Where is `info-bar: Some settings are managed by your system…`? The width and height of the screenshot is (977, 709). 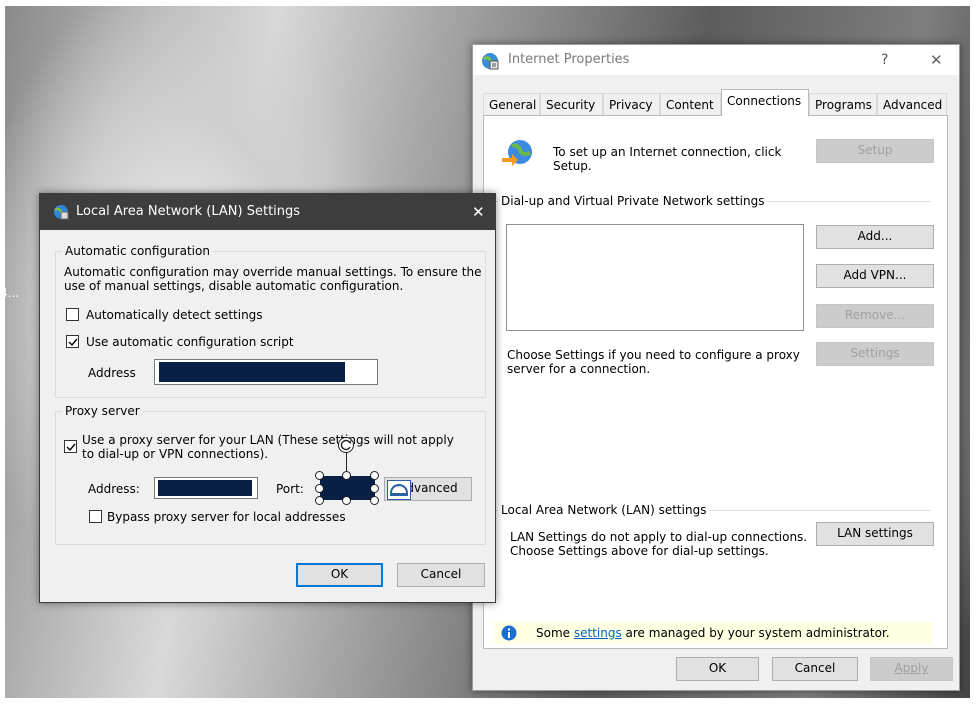 info-bar: Some settings are managed by your system… is located at coordinates (713, 633).